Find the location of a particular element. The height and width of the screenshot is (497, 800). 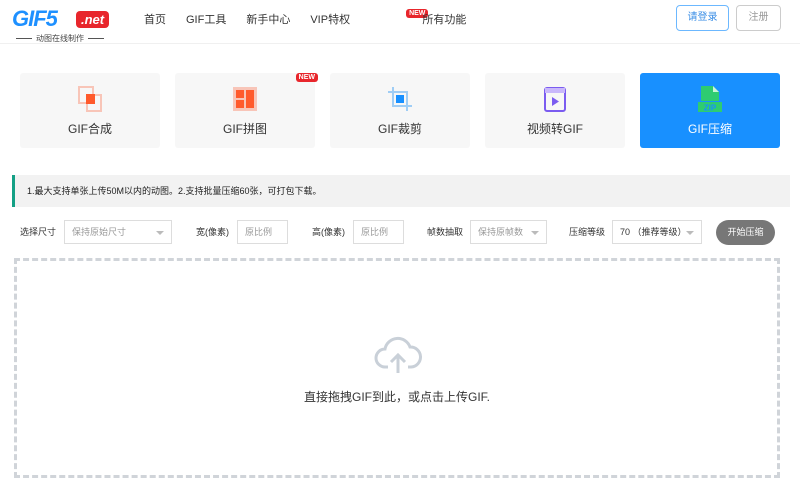

nav-vip: VIP特权NEW is located at coordinates (369, 18).